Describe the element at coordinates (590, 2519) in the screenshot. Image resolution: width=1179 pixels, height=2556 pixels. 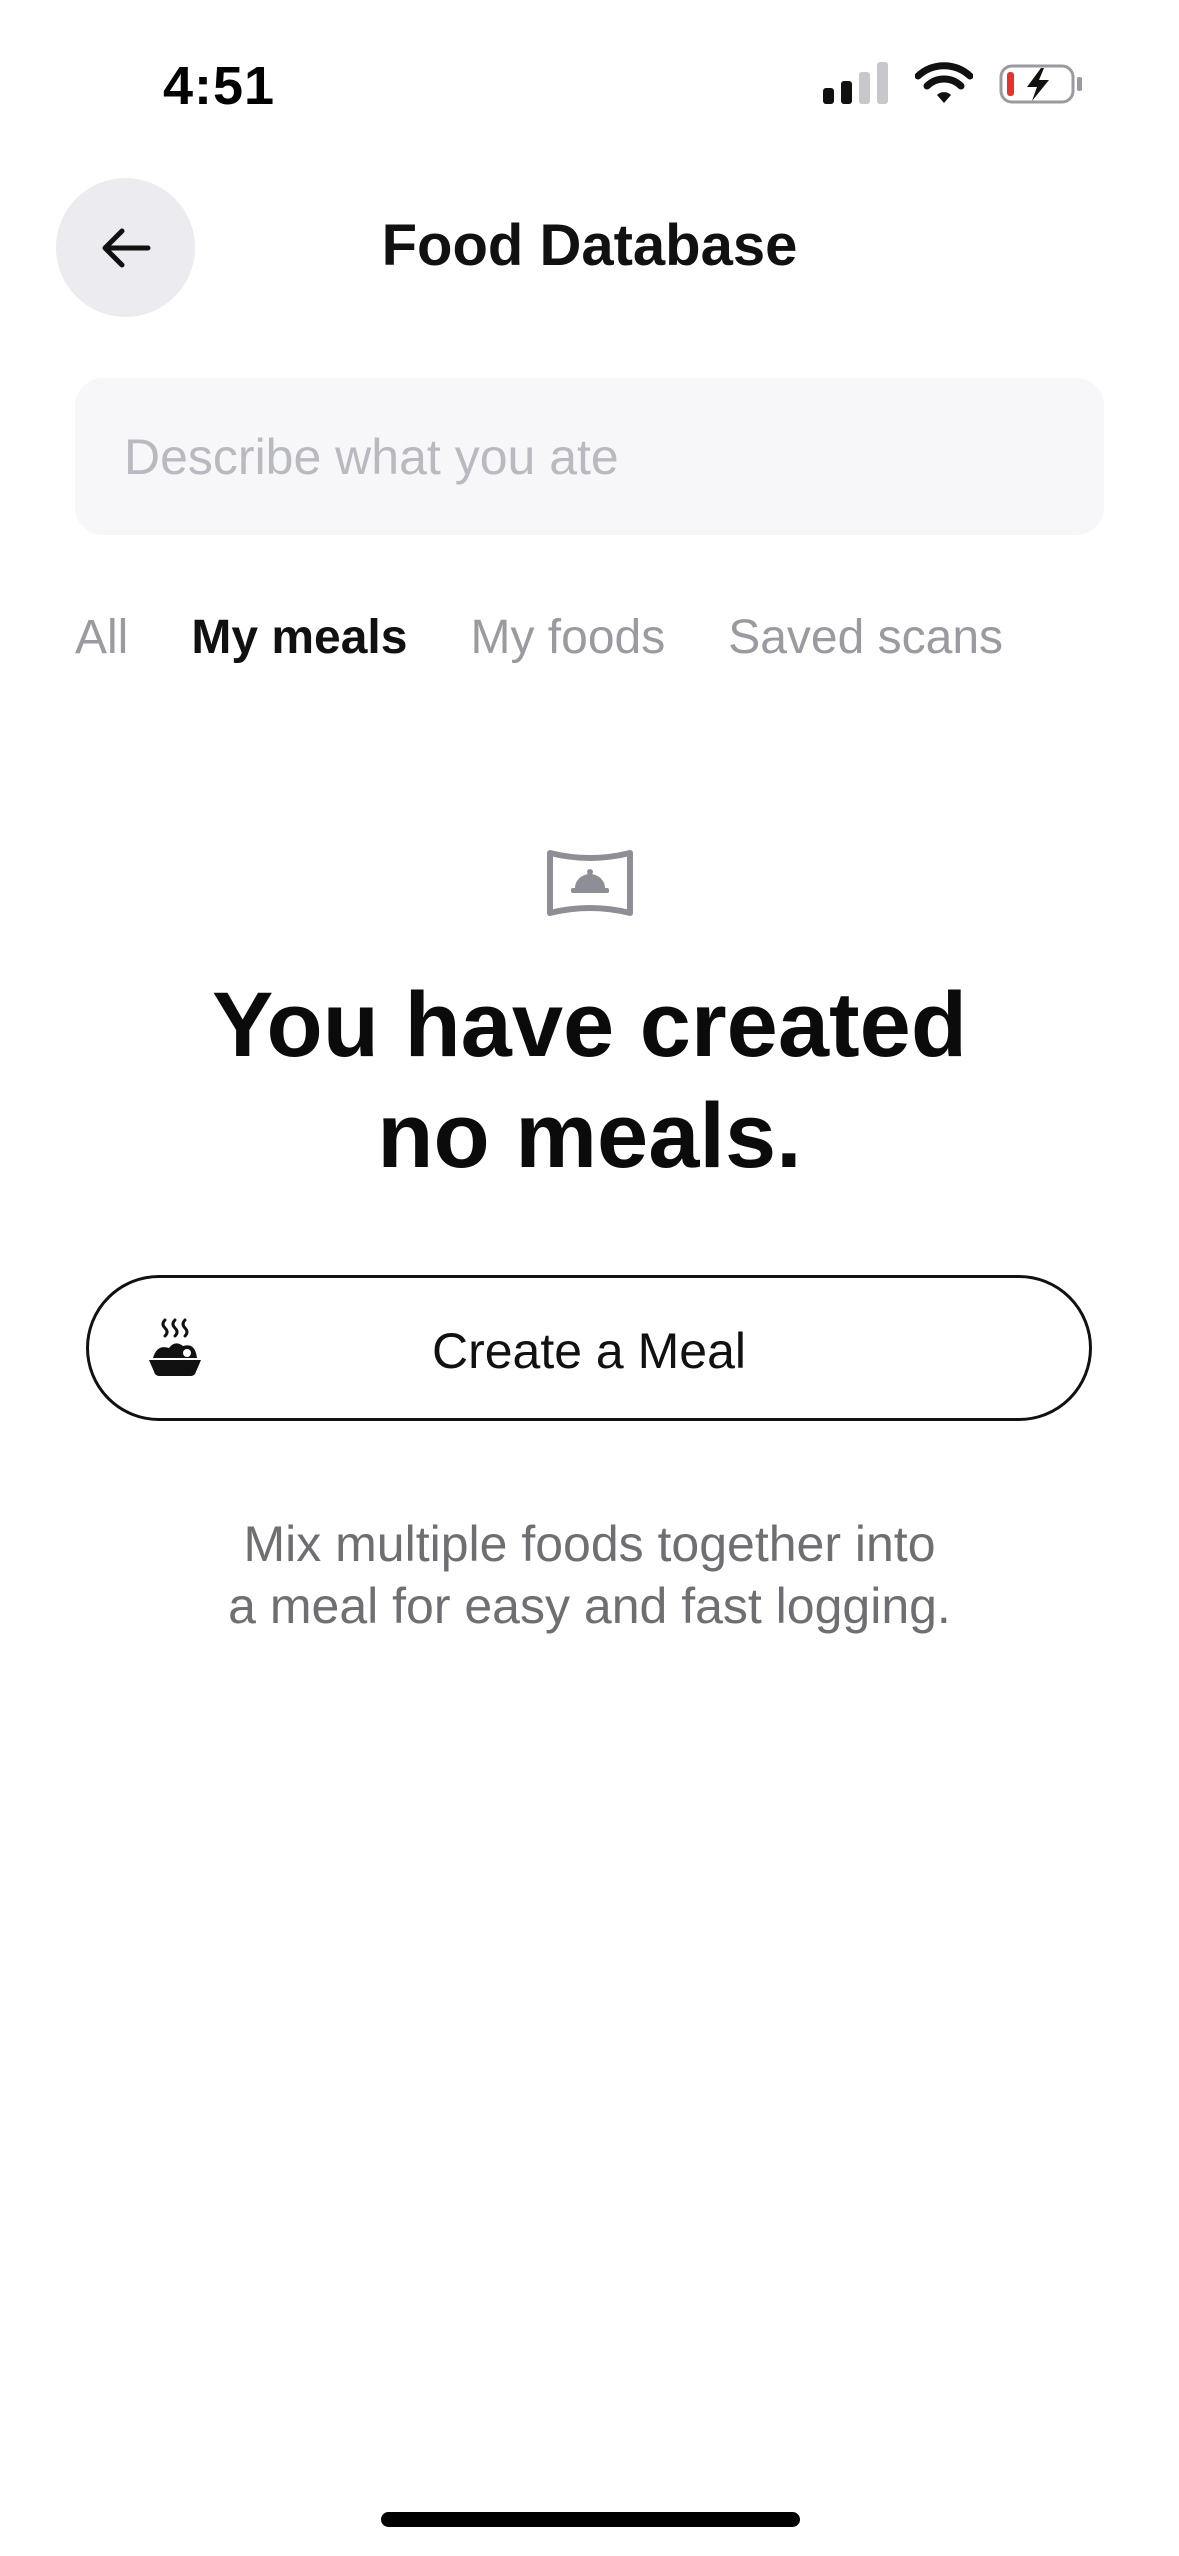
I see `home-indicator` at that location.